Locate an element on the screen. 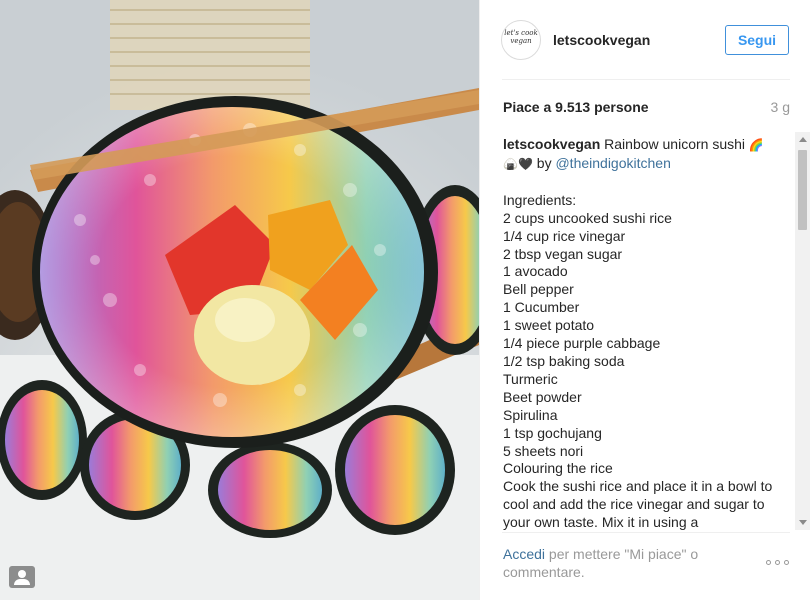 This screenshot has width=812, height=600. caption-line: Colouring the rice is located at coordinates (558, 468).